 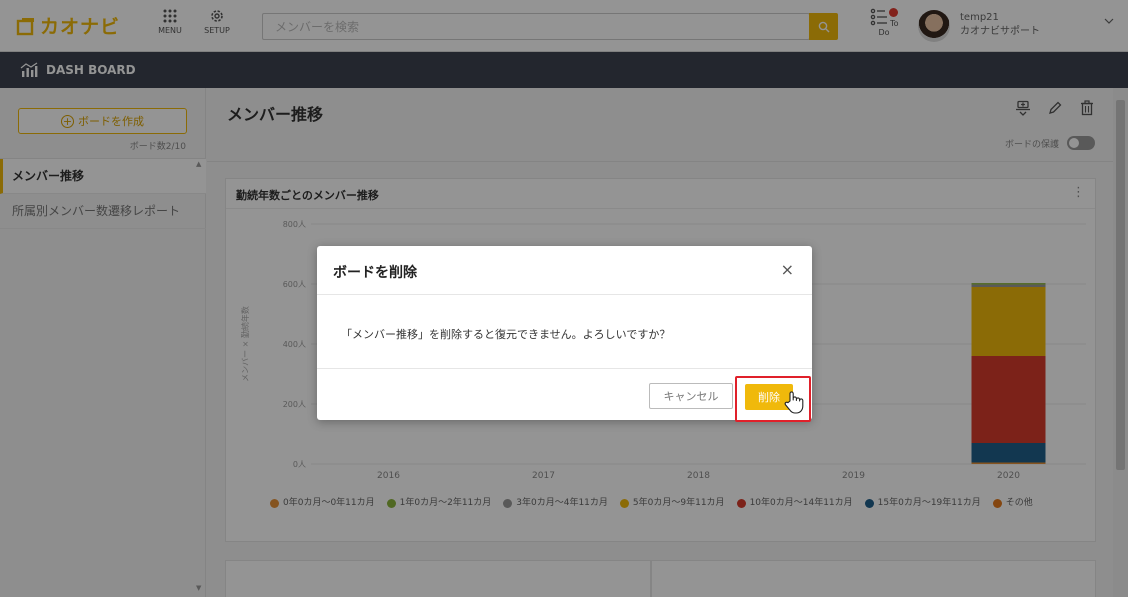 I want to click on dialog-message: 「メンバー推移」を削除すると復元できません。よろしいですか？, so click(x=506, y=334).